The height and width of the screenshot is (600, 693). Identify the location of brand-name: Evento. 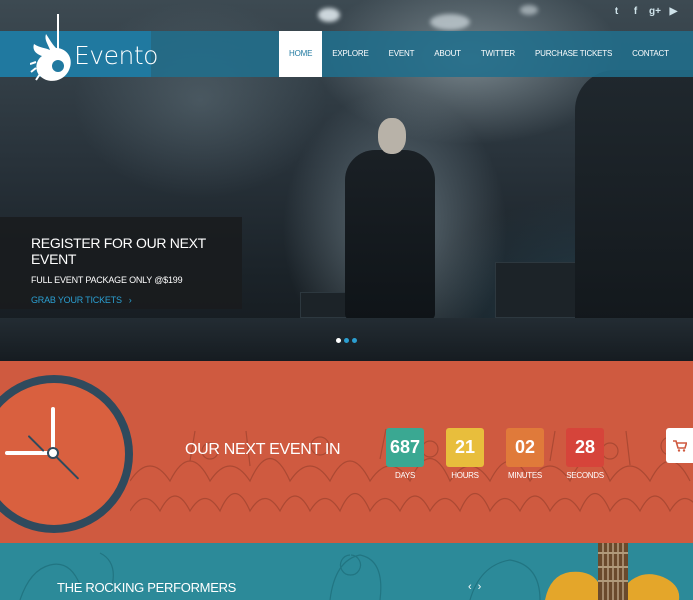
(116, 55).